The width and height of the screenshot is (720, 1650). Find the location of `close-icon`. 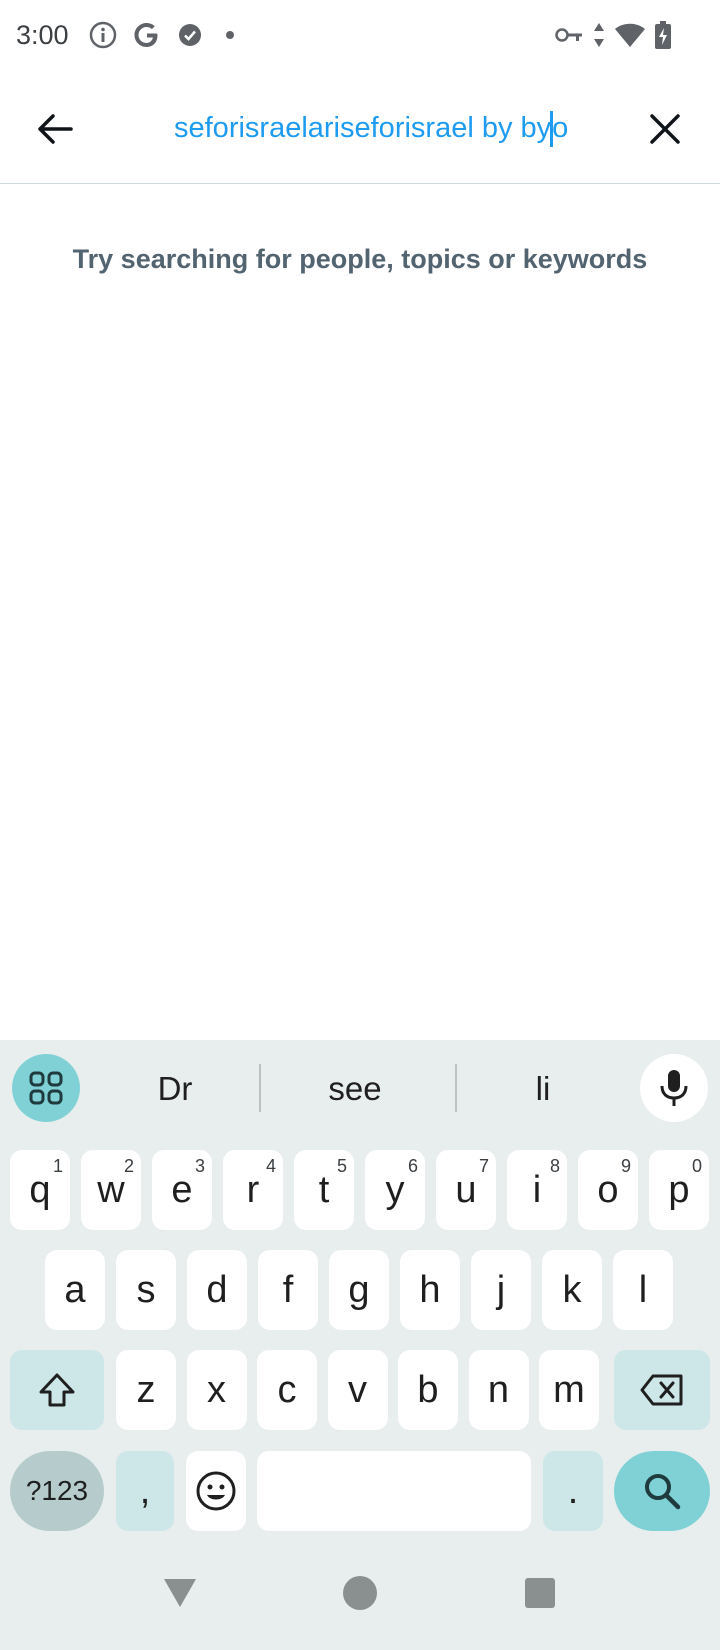

close-icon is located at coordinates (665, 129).